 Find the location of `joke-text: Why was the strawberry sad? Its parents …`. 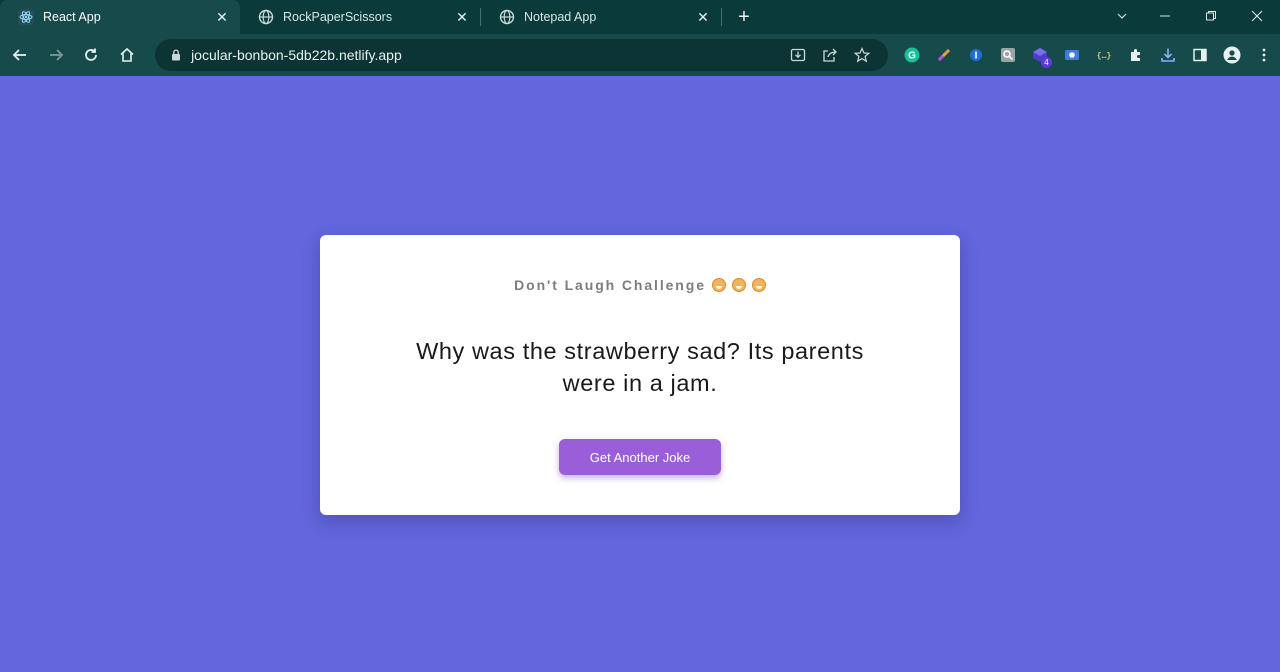

joke-text: Why was the strawberry sad? Its parents … is located at coordinates (640, 367).